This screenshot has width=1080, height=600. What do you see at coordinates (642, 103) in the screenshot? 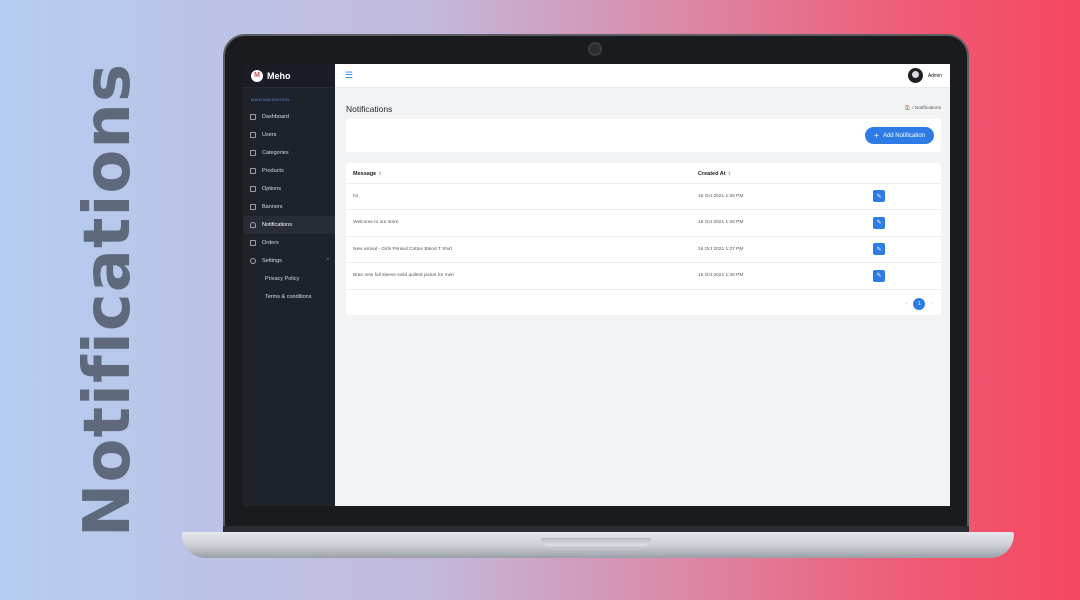
I see `page-header: Notifications 🏠 / Notifications` at bounding box center [642, 103].